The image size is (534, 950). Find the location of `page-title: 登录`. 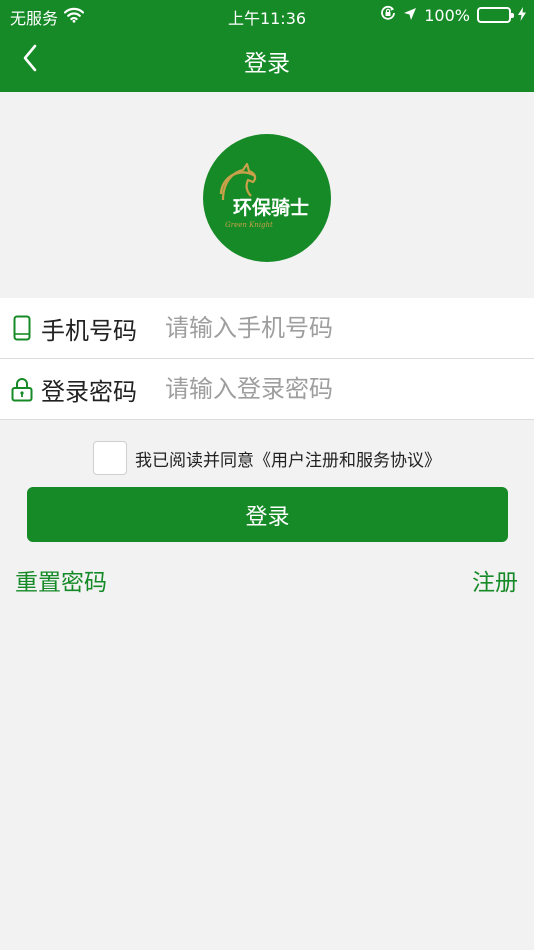

page-title: 登录 is located at coordinates (267, 64).